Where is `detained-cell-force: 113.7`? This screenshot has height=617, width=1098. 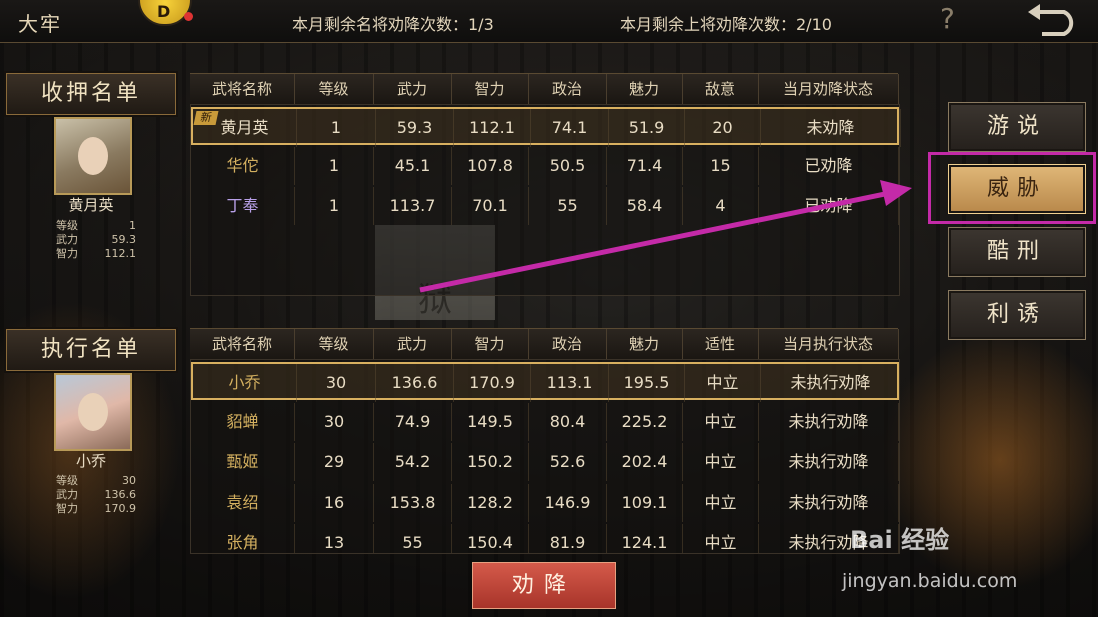 detained-cell-force: 113.7 is located at coordinates (413, 206).